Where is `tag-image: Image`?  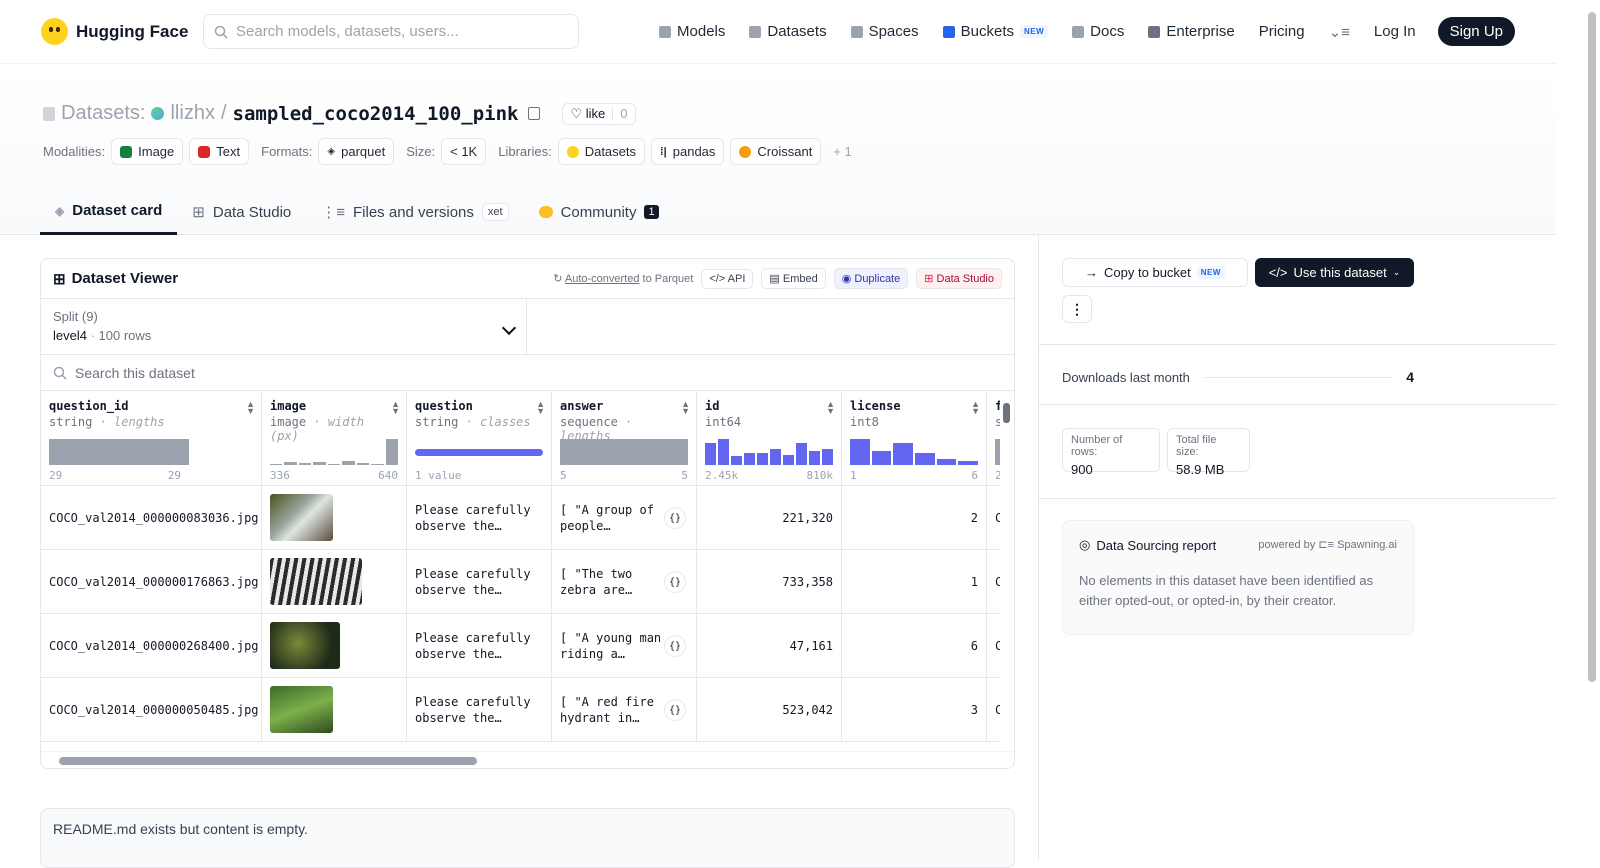 tag-image: Image is located at coordinates (147, 151).